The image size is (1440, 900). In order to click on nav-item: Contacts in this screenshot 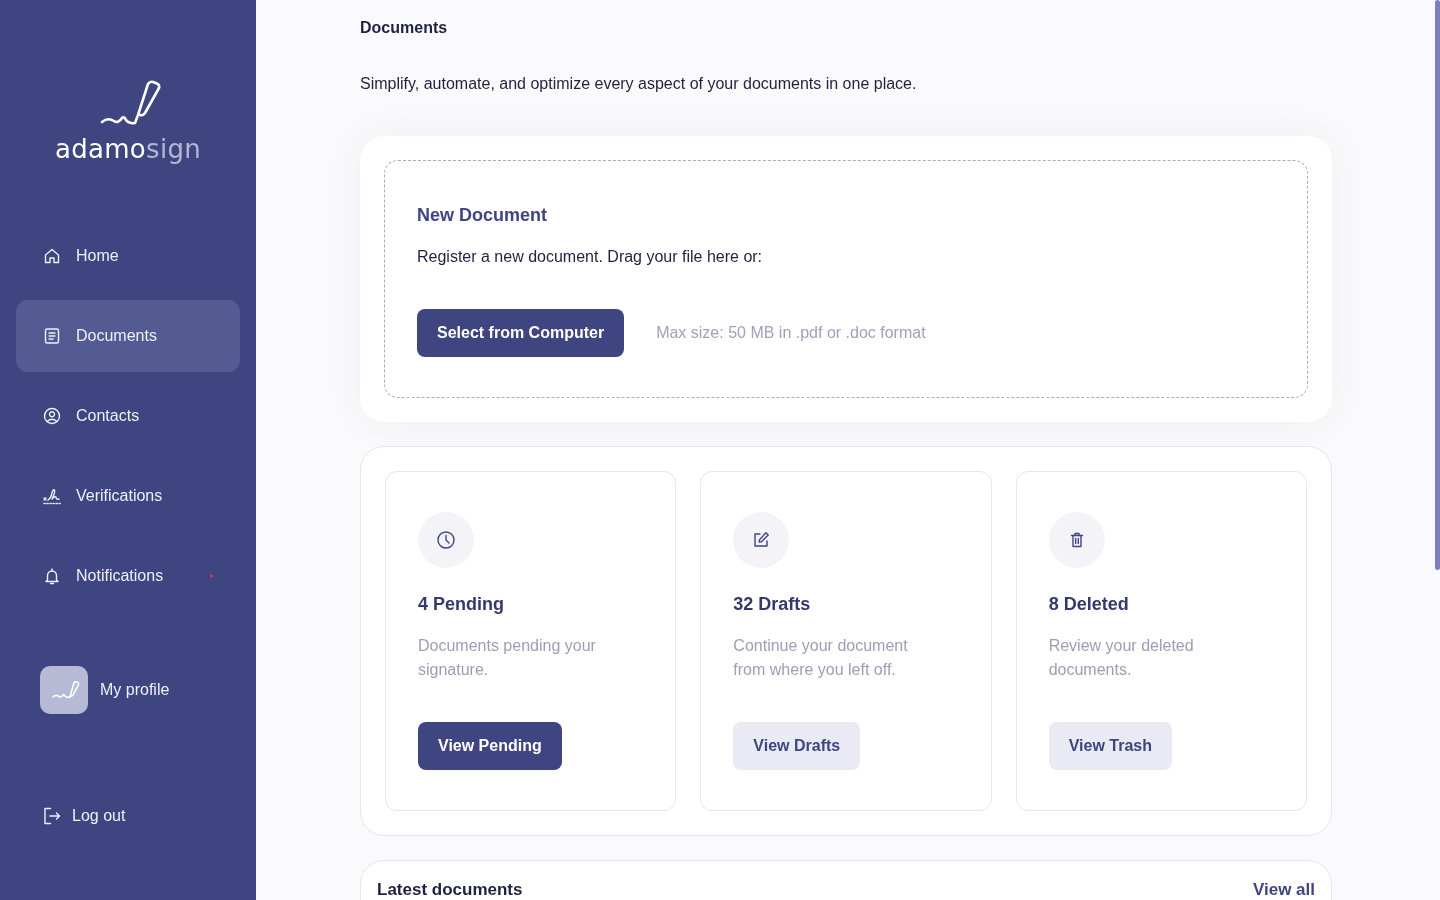, I will do `click(128, 416)`.